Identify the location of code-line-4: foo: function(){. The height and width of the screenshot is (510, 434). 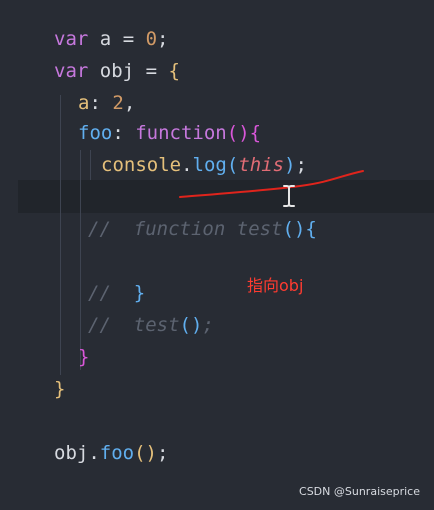
(256, 133).